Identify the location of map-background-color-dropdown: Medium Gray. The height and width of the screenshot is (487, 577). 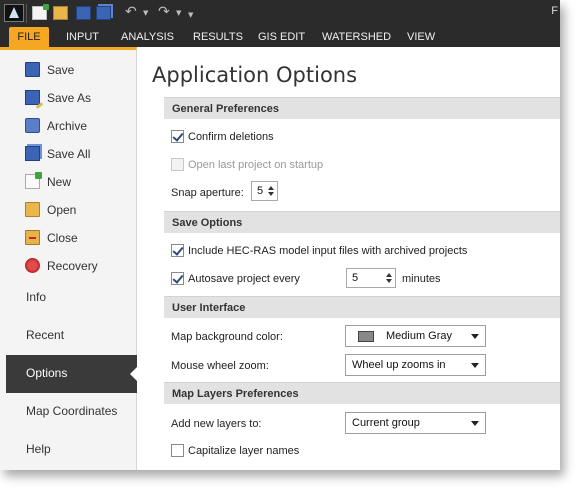
(415, 336).